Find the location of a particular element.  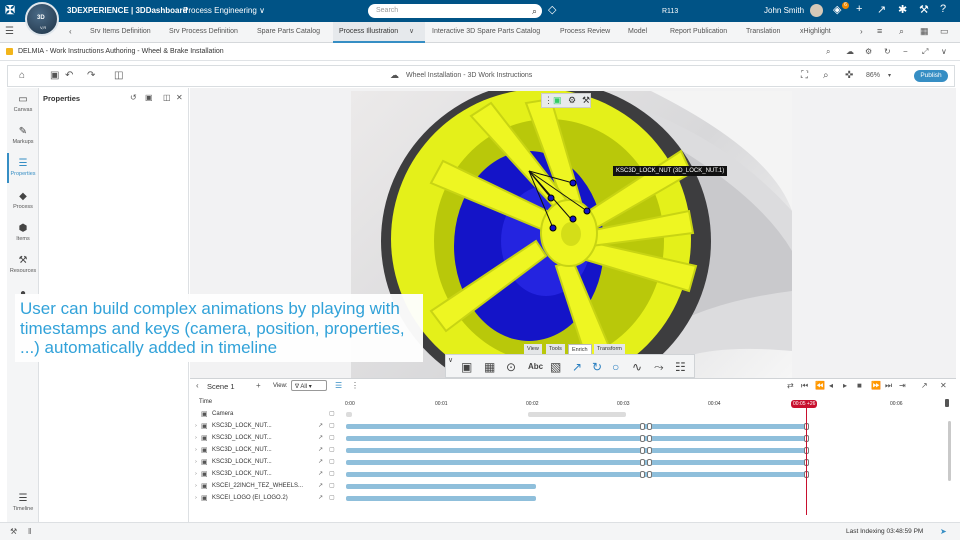

tab-interactive-3d-spare-parts-catalog: Interactive 3D Spare Parts Catalog is located at coordinates (486, 31).